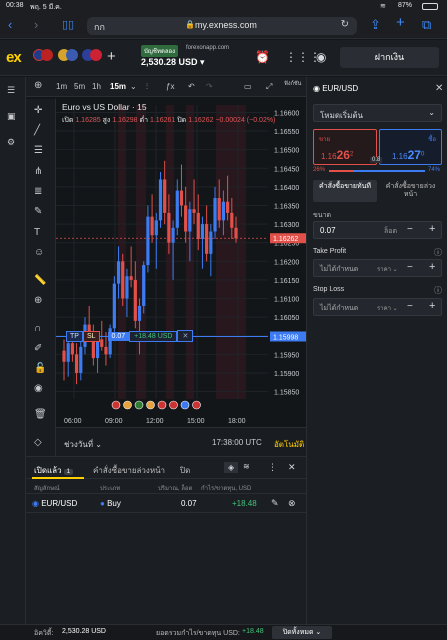  Describe the element at coordinates (410, 229) in the screenshot. I see `volume-decrease-button: −` at that location.